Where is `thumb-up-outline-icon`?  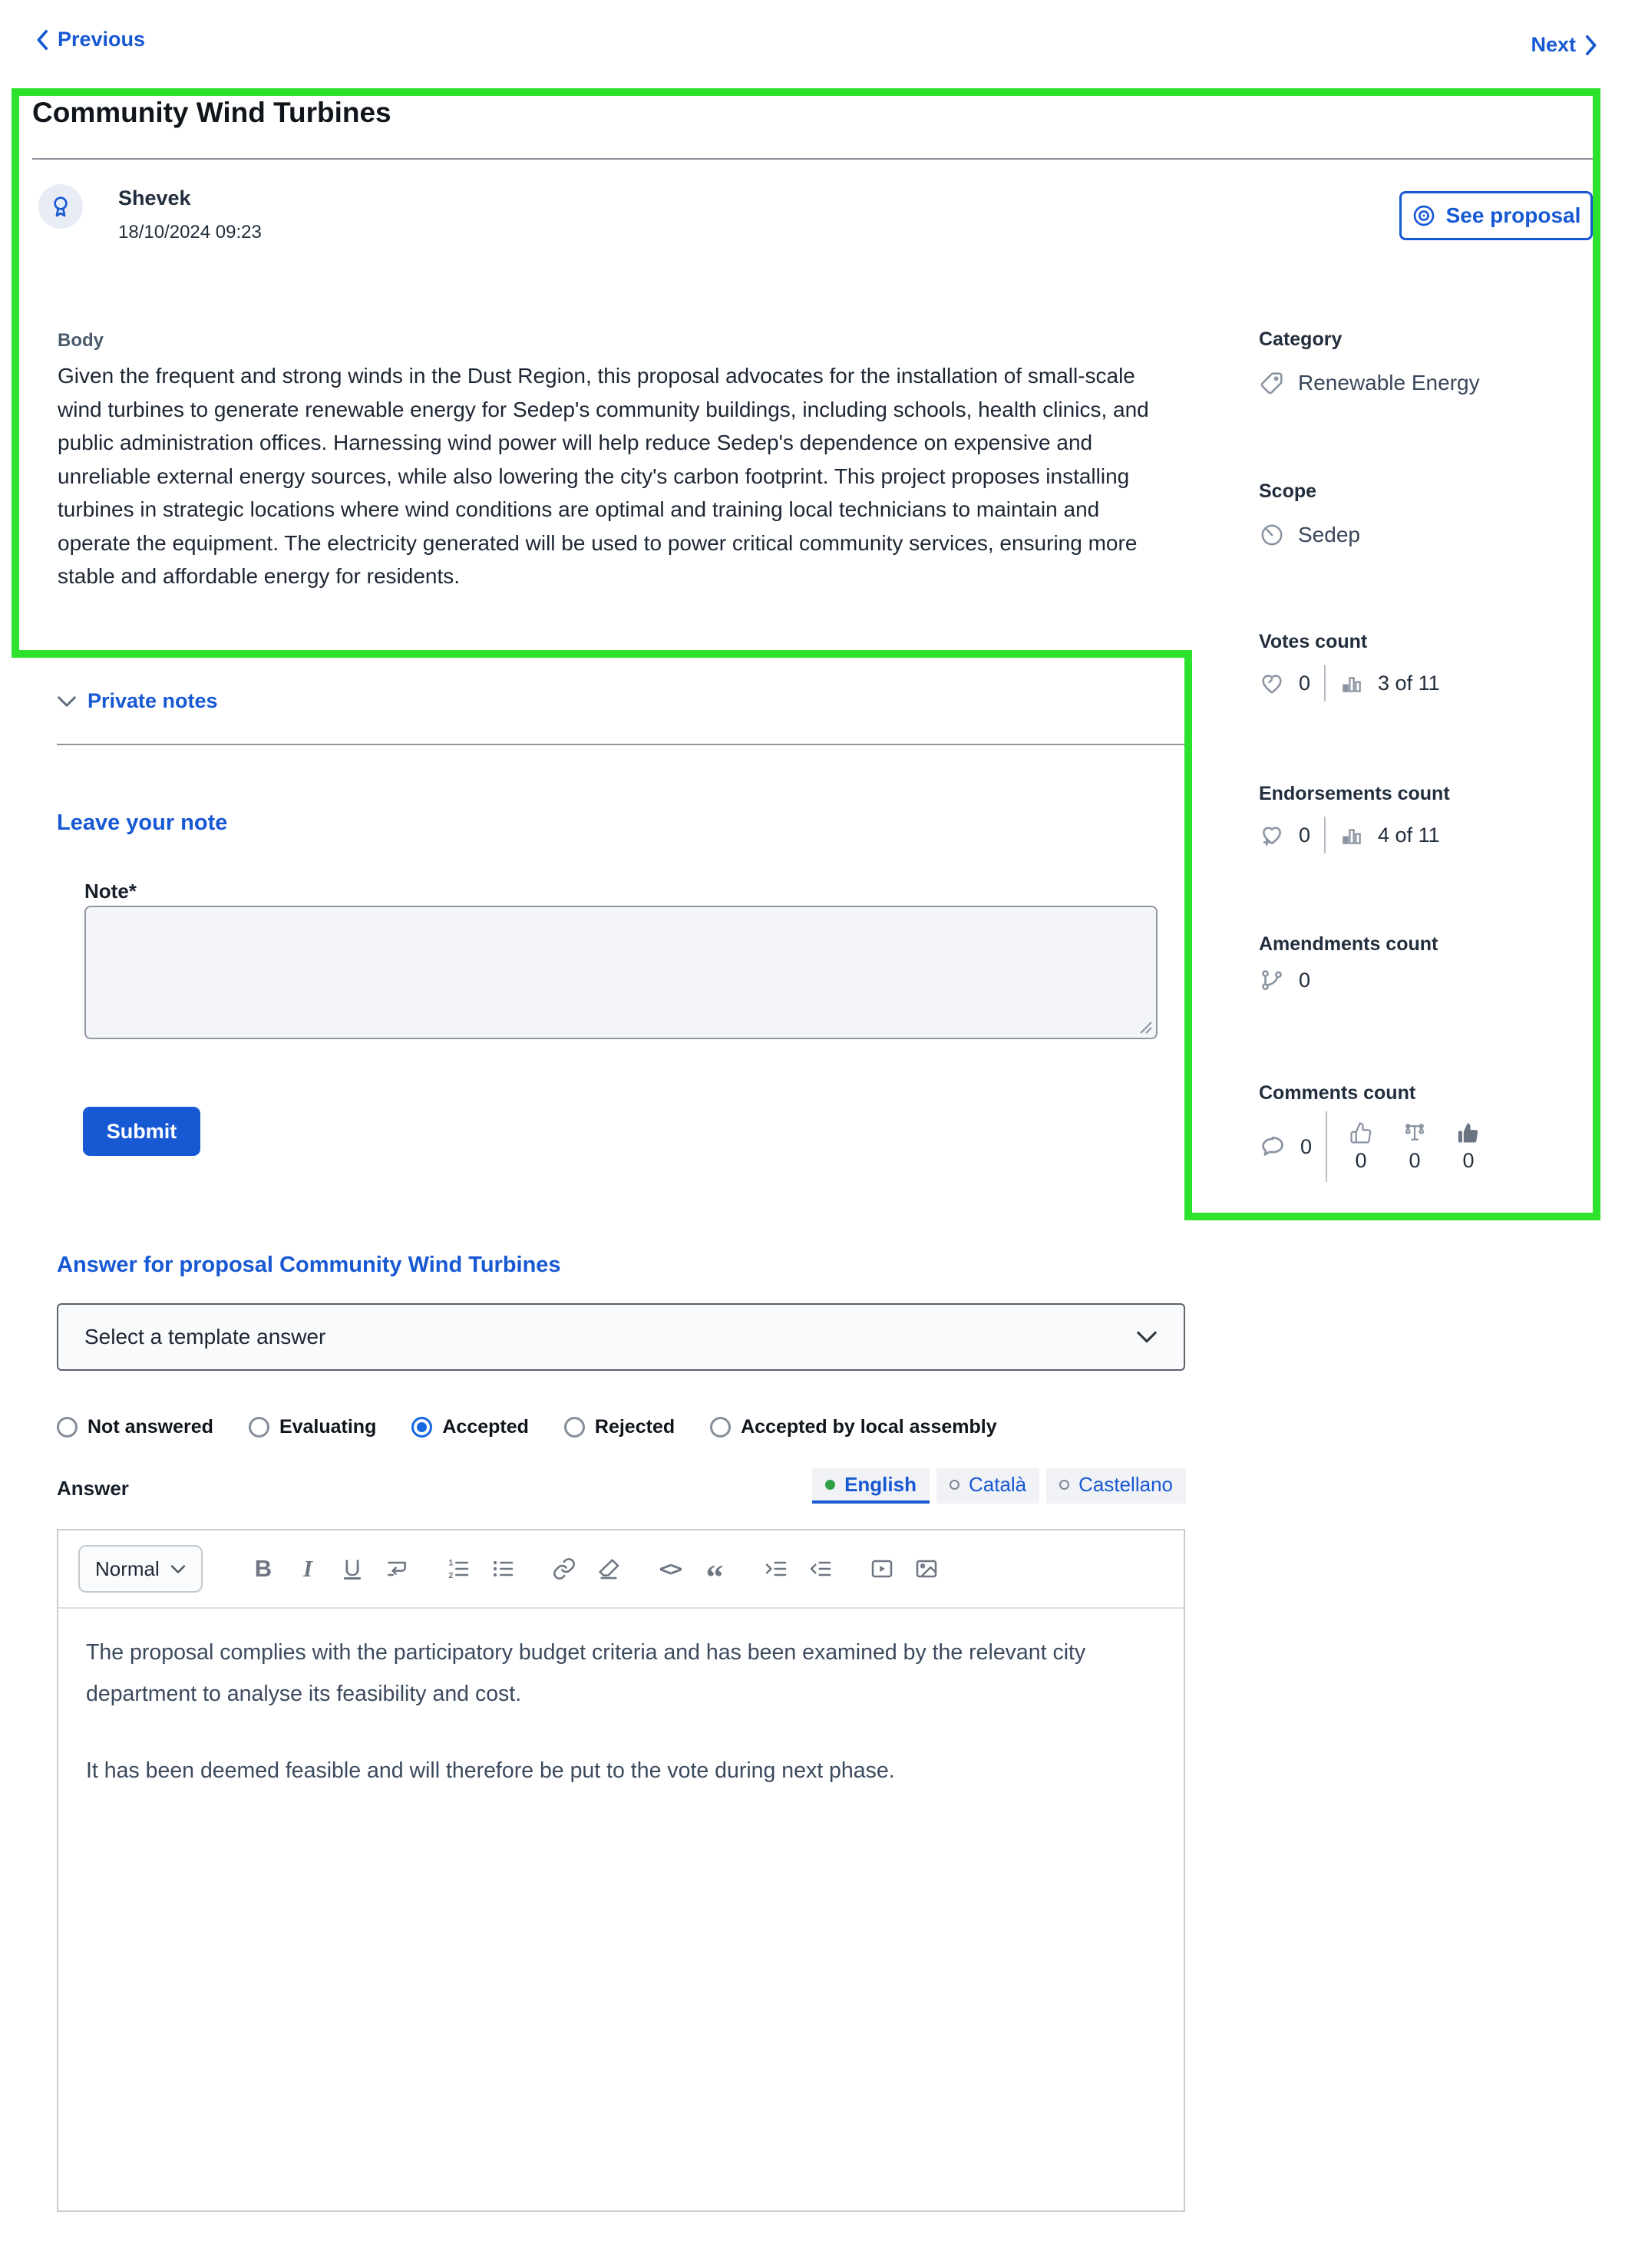 thumb-up-outline-icon is located at coordinates (1361, 1132).